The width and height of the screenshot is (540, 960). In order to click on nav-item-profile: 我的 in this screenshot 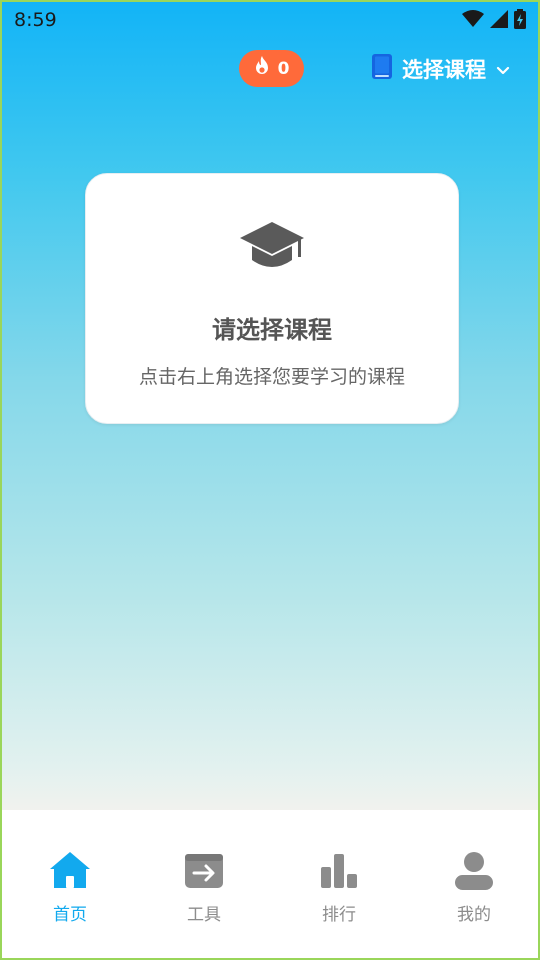, I will do `click(474, 890)`.